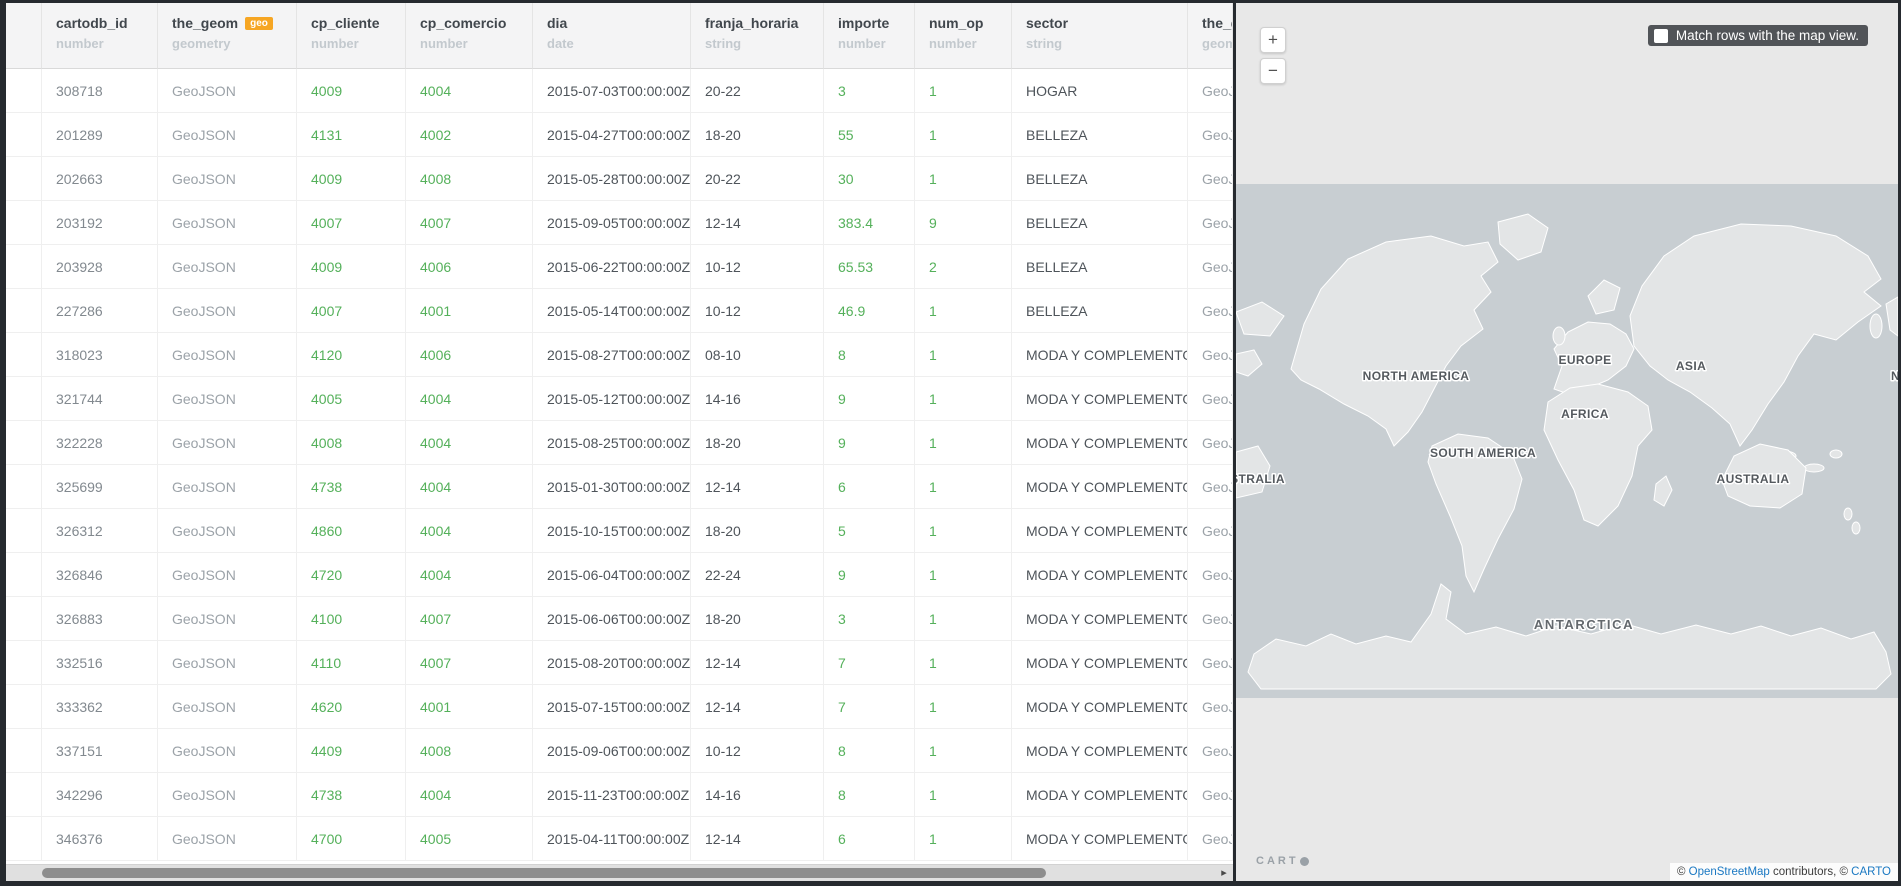 The image size is (1901, 886). I want to click on cell-cartodb_id: 337151, so click(100, 751).